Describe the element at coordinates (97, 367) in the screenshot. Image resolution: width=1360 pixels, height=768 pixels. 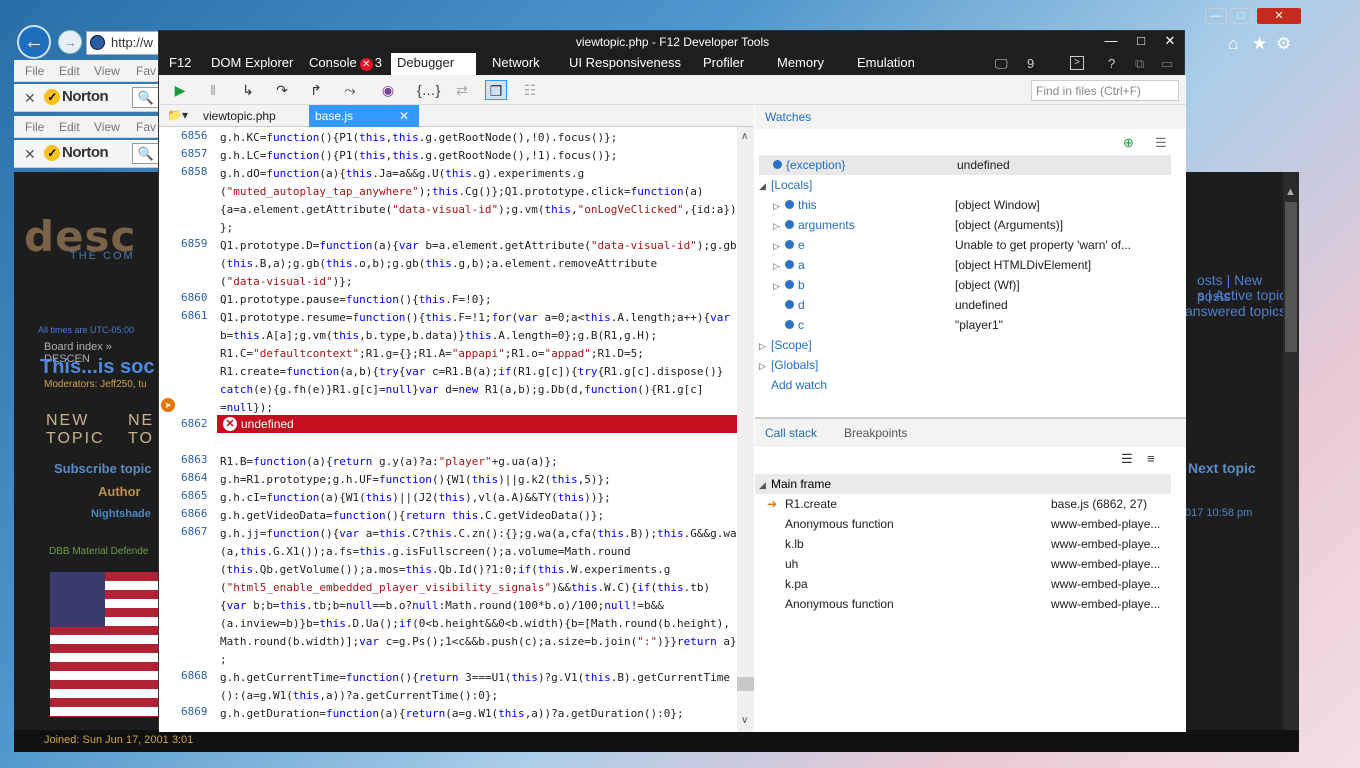
I see `topic-title: This...is soc` at that location.